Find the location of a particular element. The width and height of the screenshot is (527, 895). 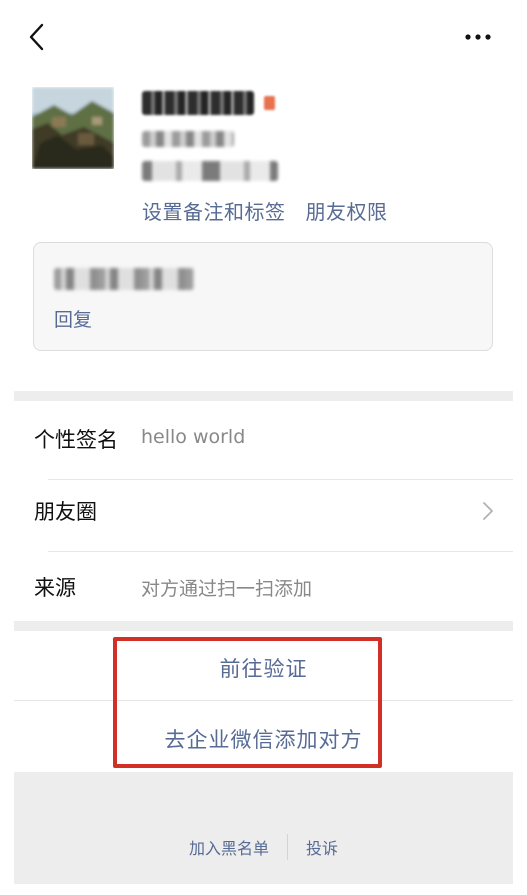

signature-label: 个性签名 is located at coordinates (76, 440).